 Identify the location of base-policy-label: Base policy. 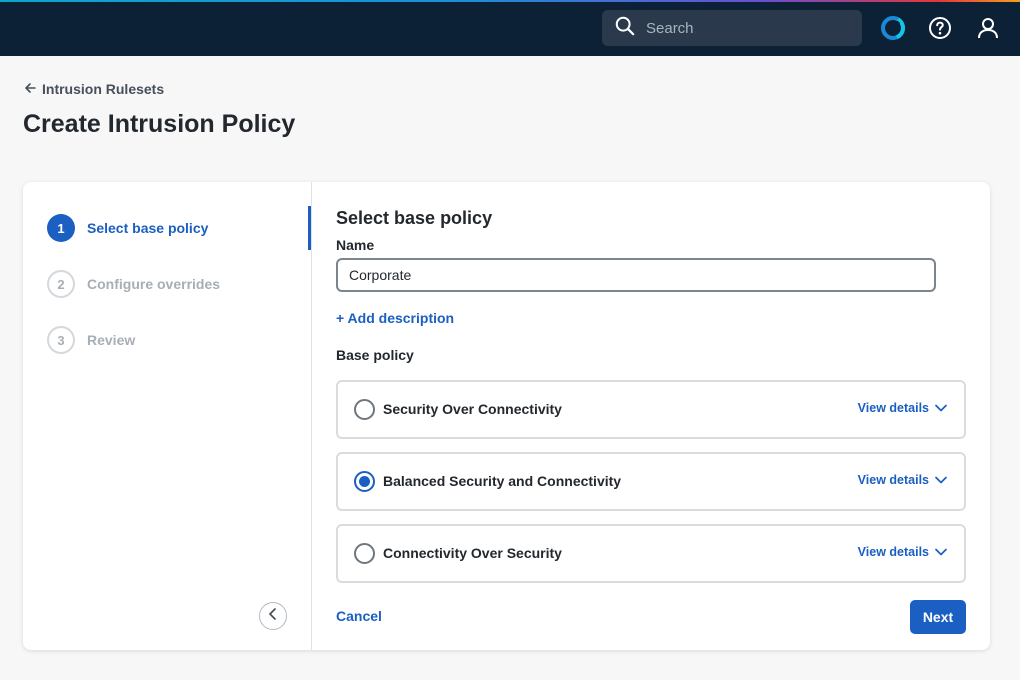
(375, 355).